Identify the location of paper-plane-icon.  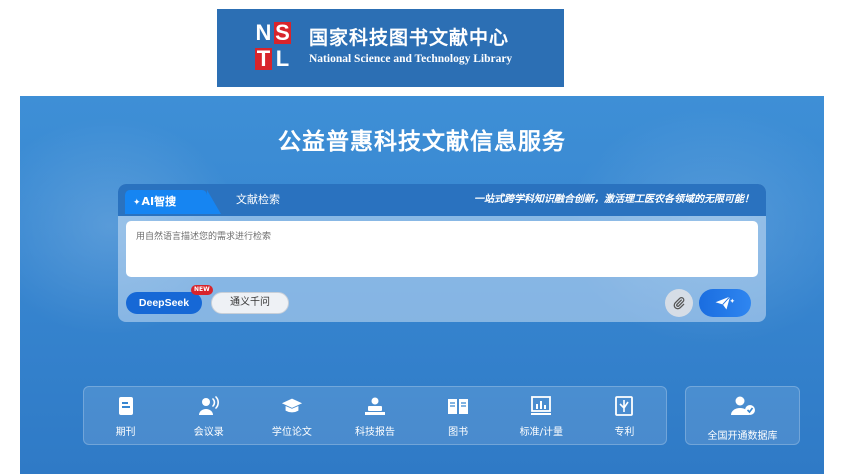
(725, 303).